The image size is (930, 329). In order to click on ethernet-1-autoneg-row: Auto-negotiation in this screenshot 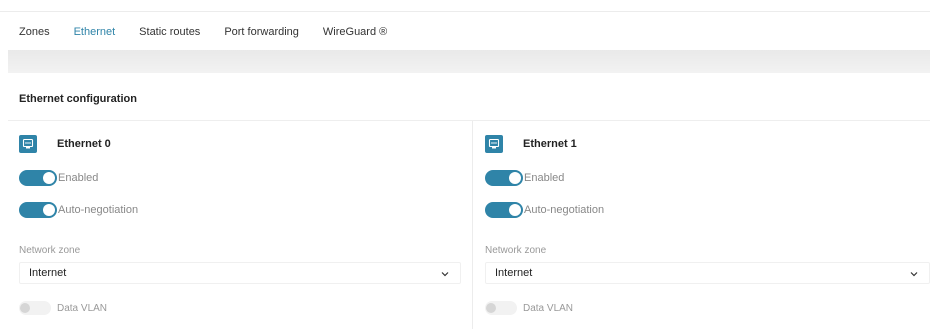, I will do `click(544, 210)`.